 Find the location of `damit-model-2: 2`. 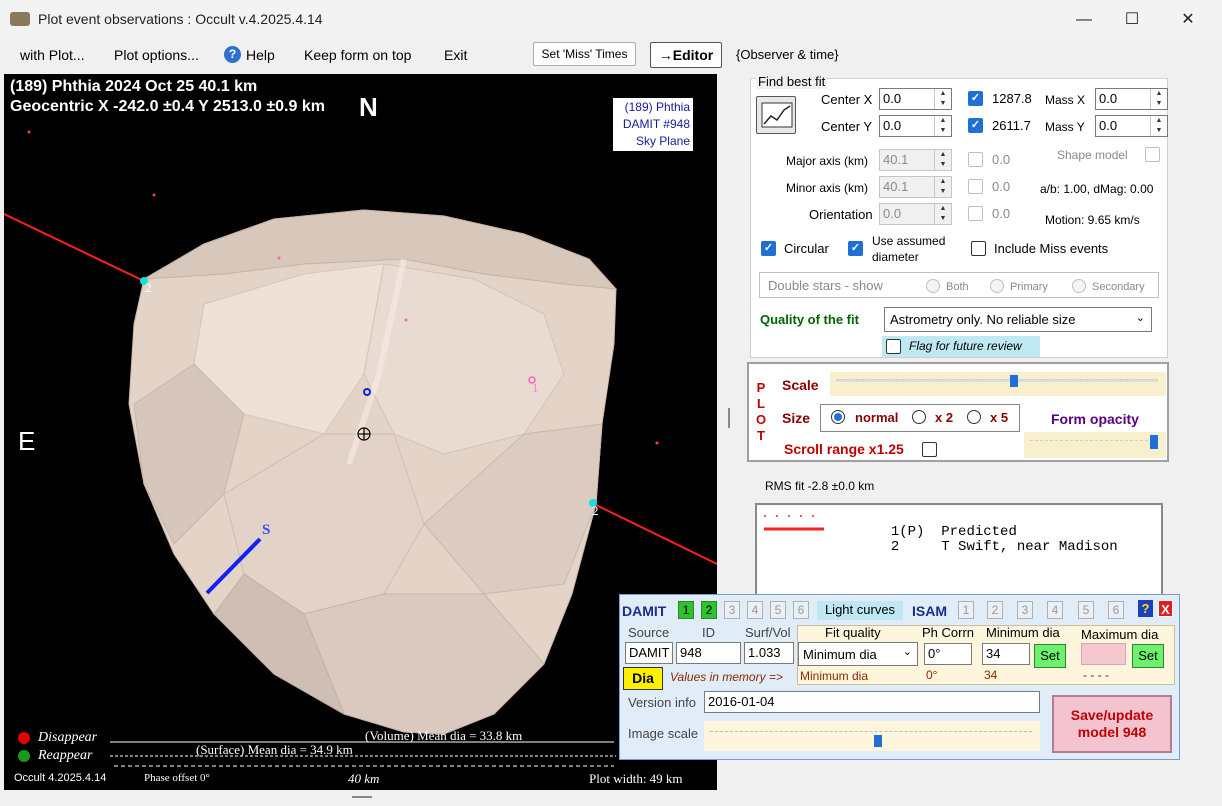

damit-model-2: 2 is located at coordinates (709, 610).